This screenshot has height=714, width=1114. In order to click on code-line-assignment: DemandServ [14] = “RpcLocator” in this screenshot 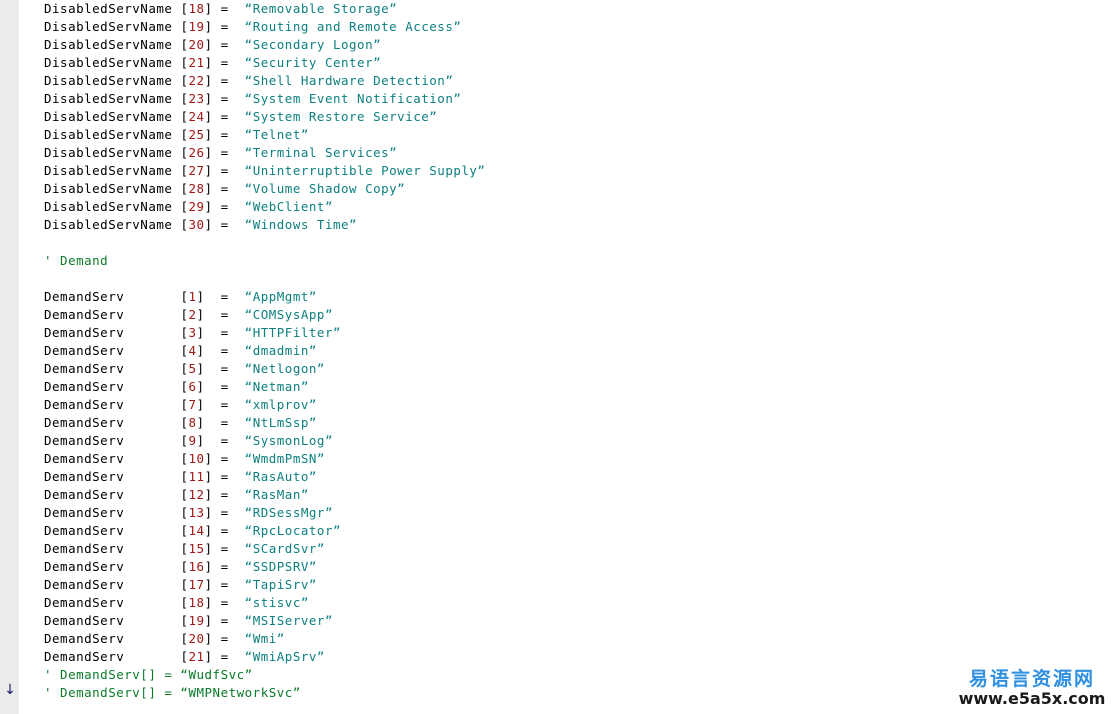, I will do `click(192, 531)`.